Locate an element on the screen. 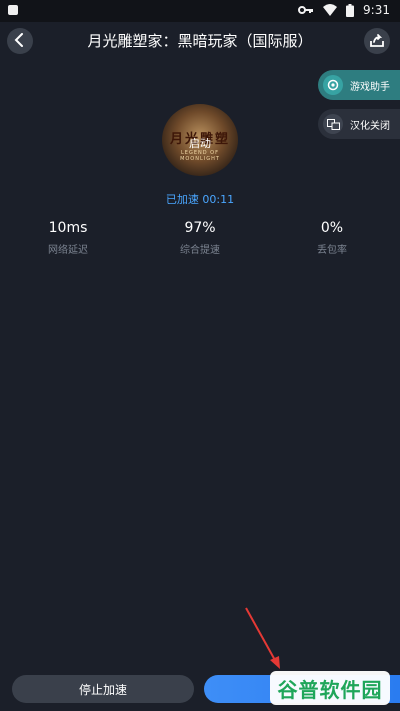 Image resolution: width=400 pixels, height=711 pixels. status-icons: 9:31 is located at coordinates (344, 10).